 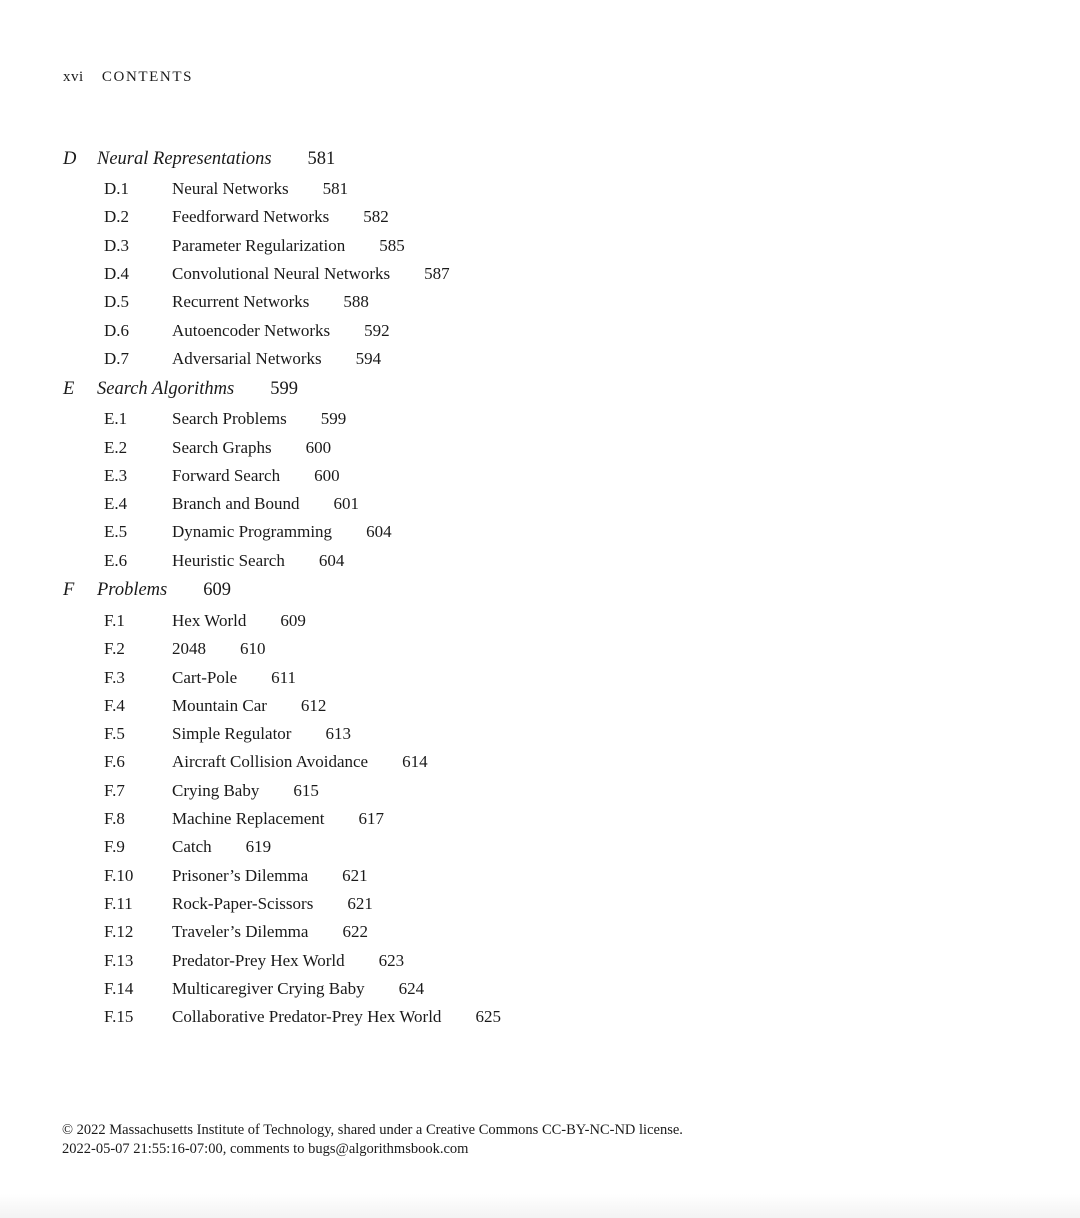 What do you see at coordinates (314, 706) in the screenshot?
I see `section-page: 612` at bounding box center [314, 706].